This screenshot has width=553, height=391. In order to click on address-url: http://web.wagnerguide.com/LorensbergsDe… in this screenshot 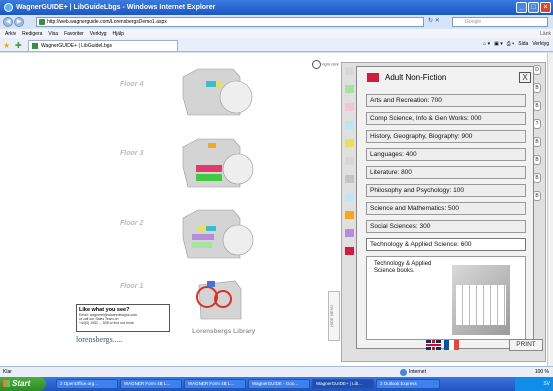, I will do `click(107, 22)`.